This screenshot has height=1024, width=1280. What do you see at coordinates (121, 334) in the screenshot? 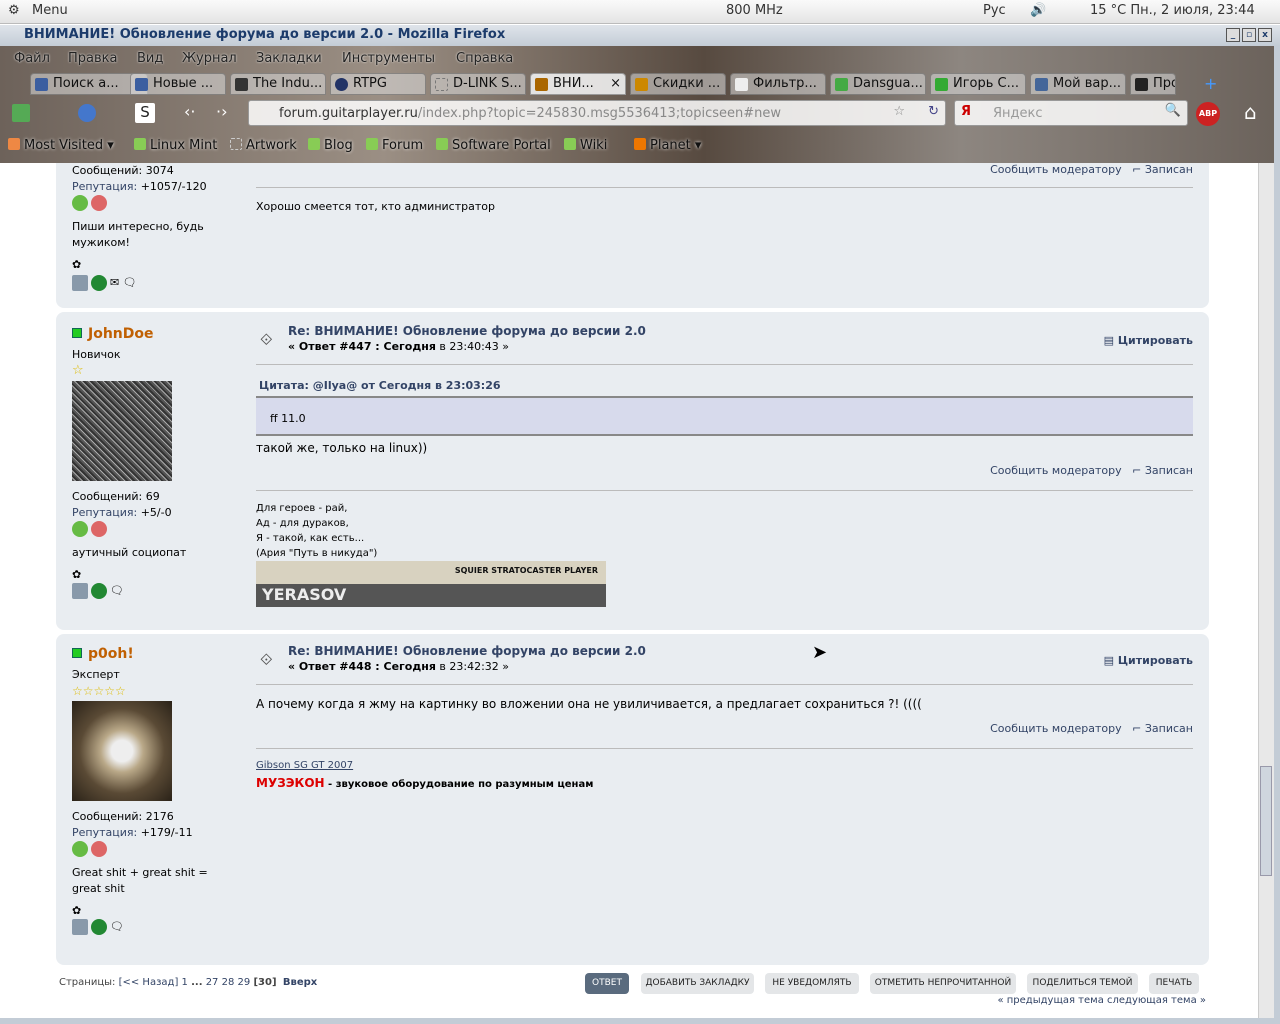
I see `username-link: JohnDoe` at bounding box center [121, 334].